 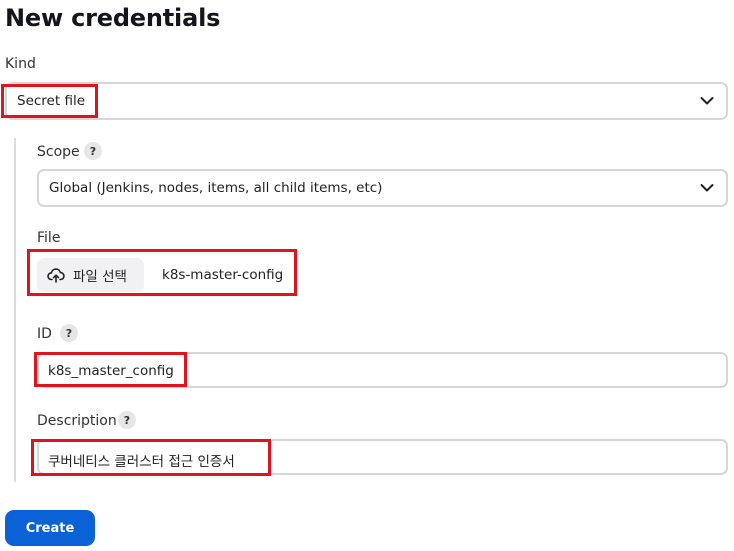 What do you see at coordinates (113, 18) in the screenshot?
I see `page-title: New credentials` at bounding box center [113, 18].